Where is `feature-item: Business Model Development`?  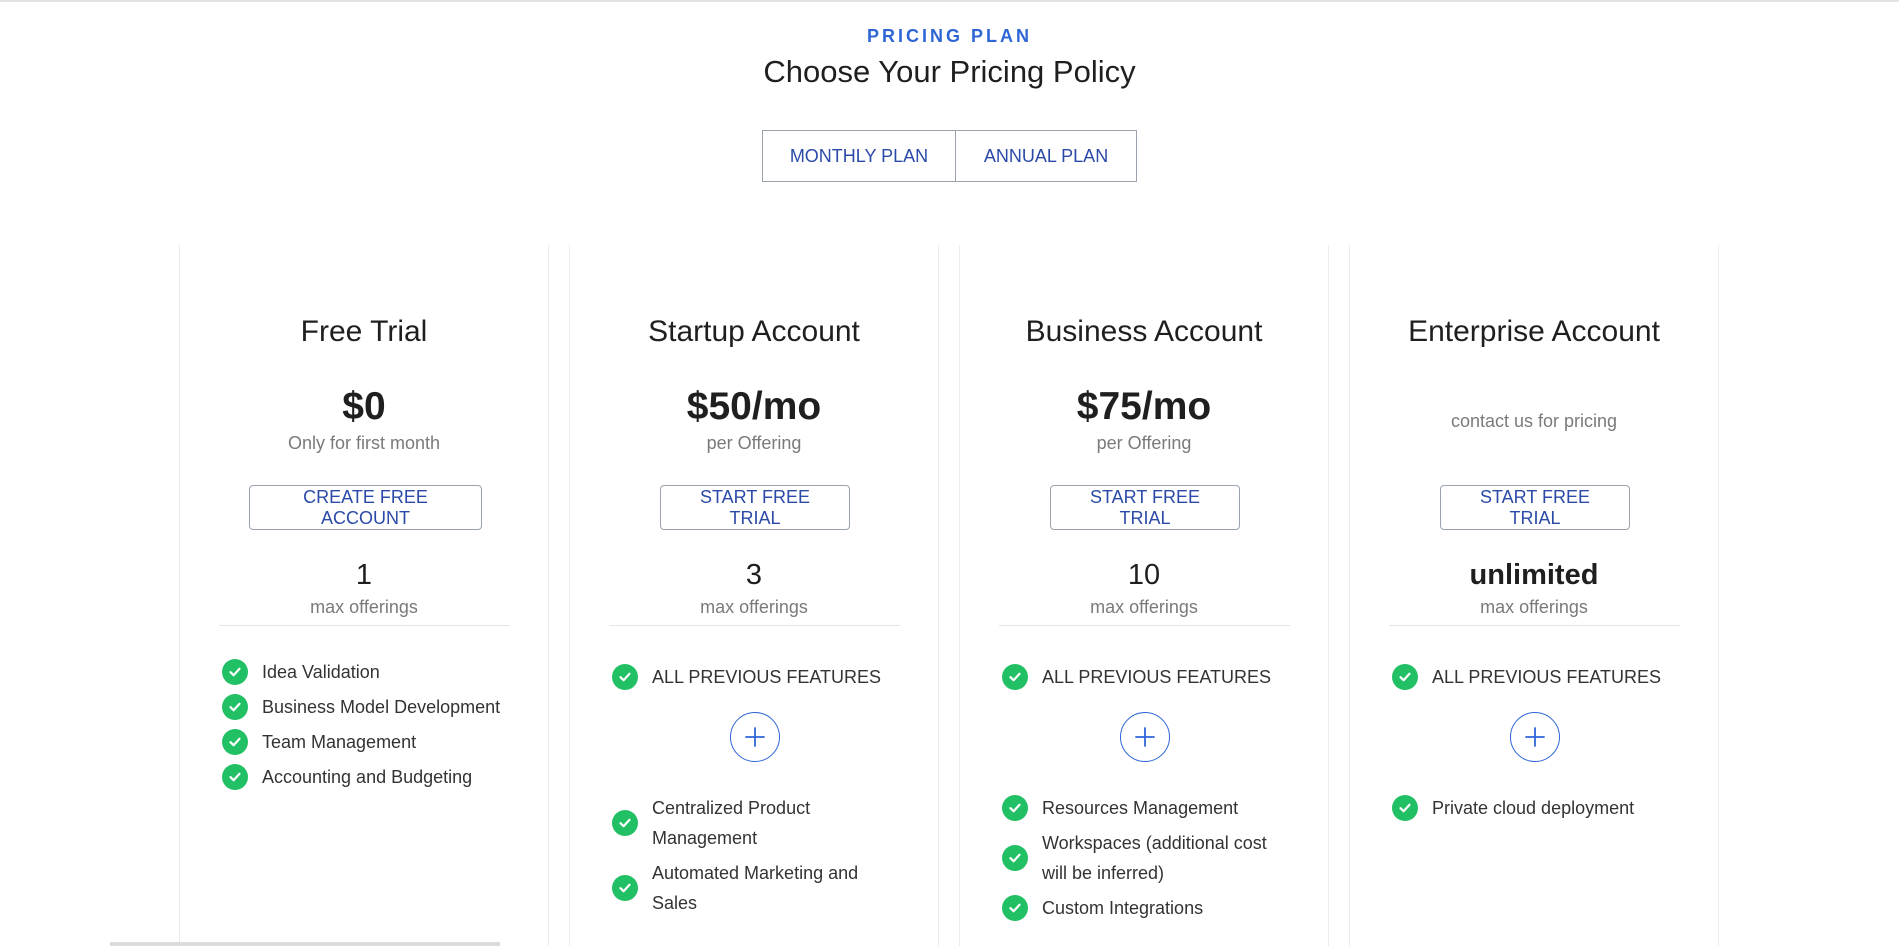
feature-item: Business Model Development is located at coordinates (372, 707).